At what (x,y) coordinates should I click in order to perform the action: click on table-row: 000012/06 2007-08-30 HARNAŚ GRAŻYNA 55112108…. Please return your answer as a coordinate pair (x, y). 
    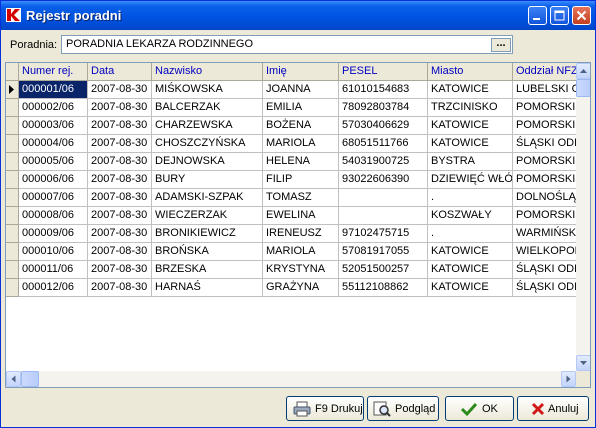
    Looking at the image, I should click on (294, 288).